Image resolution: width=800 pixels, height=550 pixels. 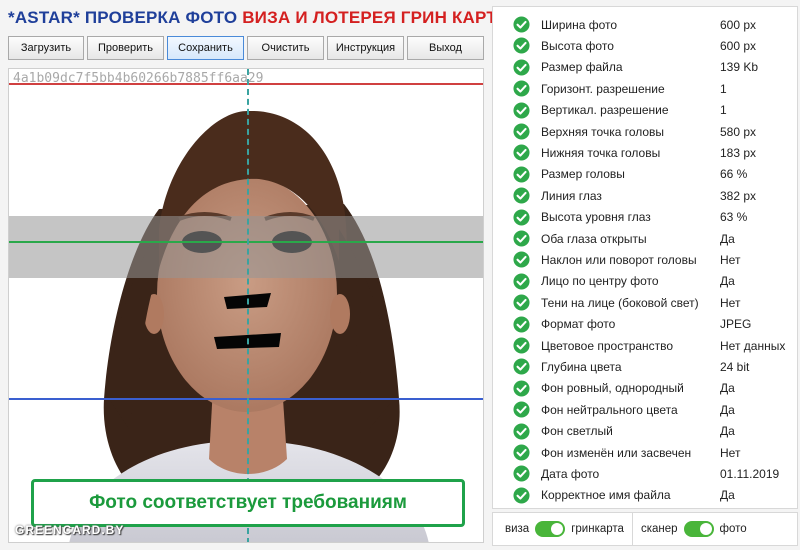 I want to click on check-row: Ширина фото 600 px, so click(x=646, y=24).